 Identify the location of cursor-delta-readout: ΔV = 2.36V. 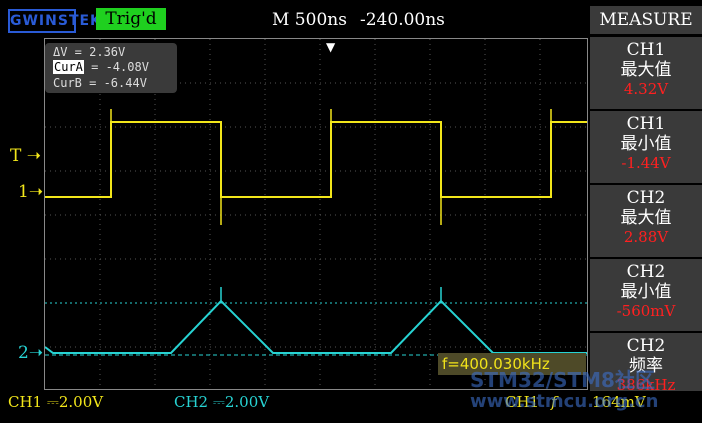
(89, 52).